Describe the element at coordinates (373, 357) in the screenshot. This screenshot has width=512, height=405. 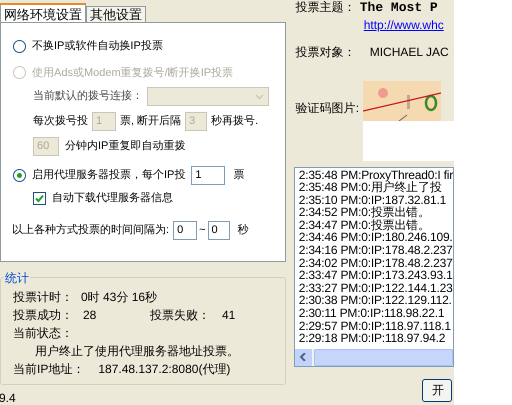
I see `horizontal-scrollbar` at that location.